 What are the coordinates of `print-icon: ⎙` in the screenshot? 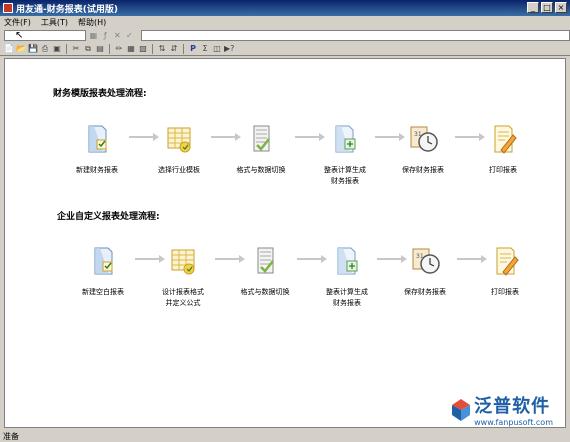 It's located at (45, 49).